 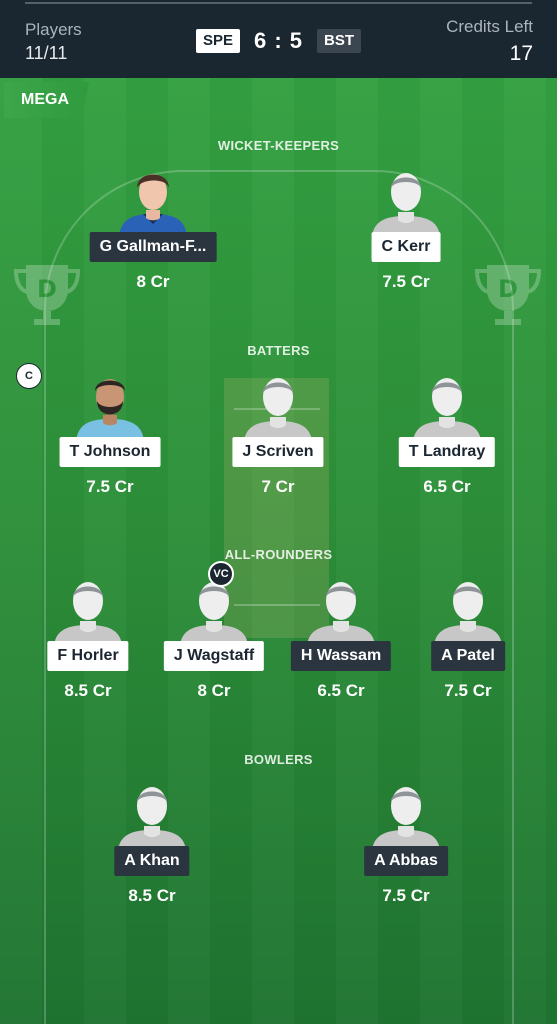 I want to click on section-wicket-keepers: WICKET-KEEPERS, so click(x=278, y=145).